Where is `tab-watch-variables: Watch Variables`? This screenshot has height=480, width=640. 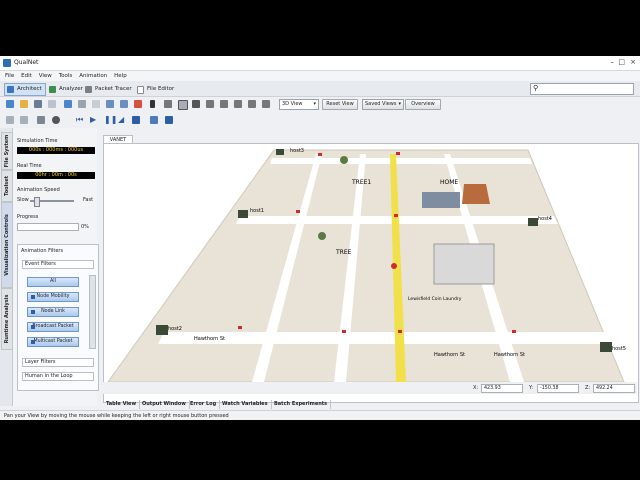
tab-watch-variables: Watch Variables is located at coordinates (245, 404).